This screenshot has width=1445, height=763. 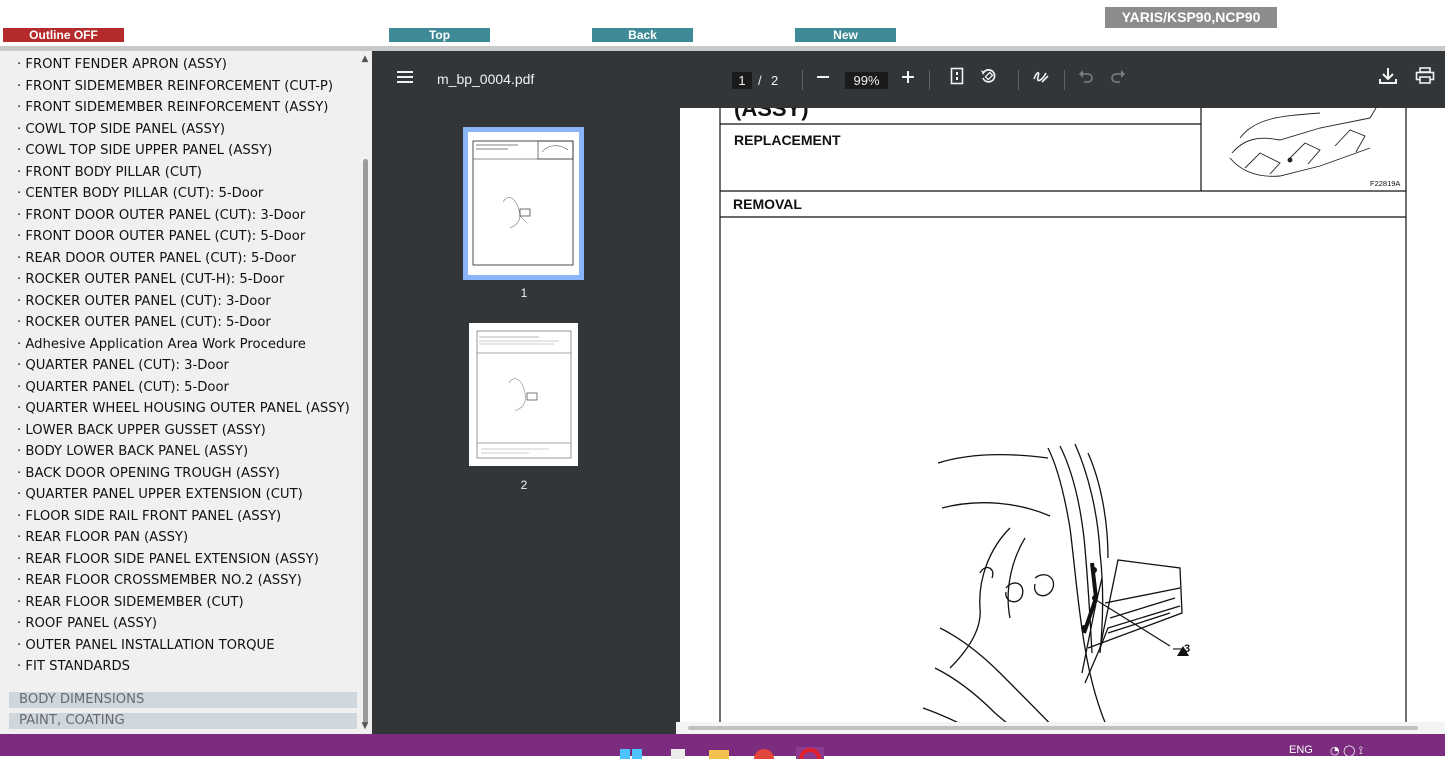 I want to click on file-name: m_bp_0004.pdf, so click(x=486, y=79).